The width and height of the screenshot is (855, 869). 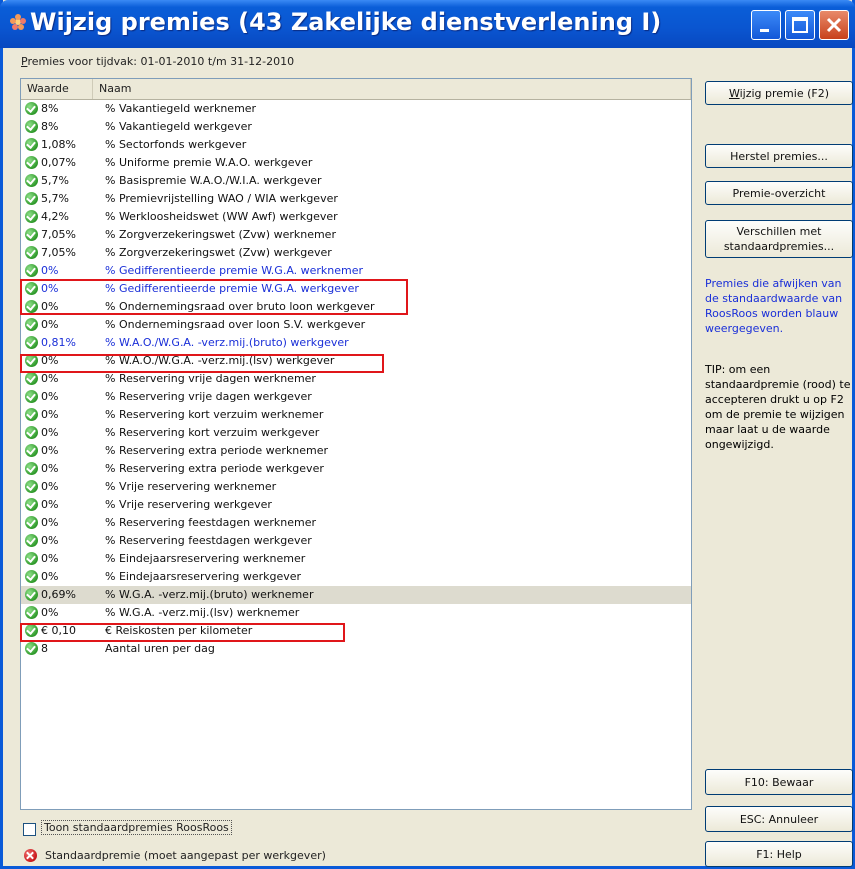 What do you see at coordinates (356, 523) in the screenshot?
I see `list-item: 0% % Reservering feestdagen werknemer` at bounding box center [356, 523].